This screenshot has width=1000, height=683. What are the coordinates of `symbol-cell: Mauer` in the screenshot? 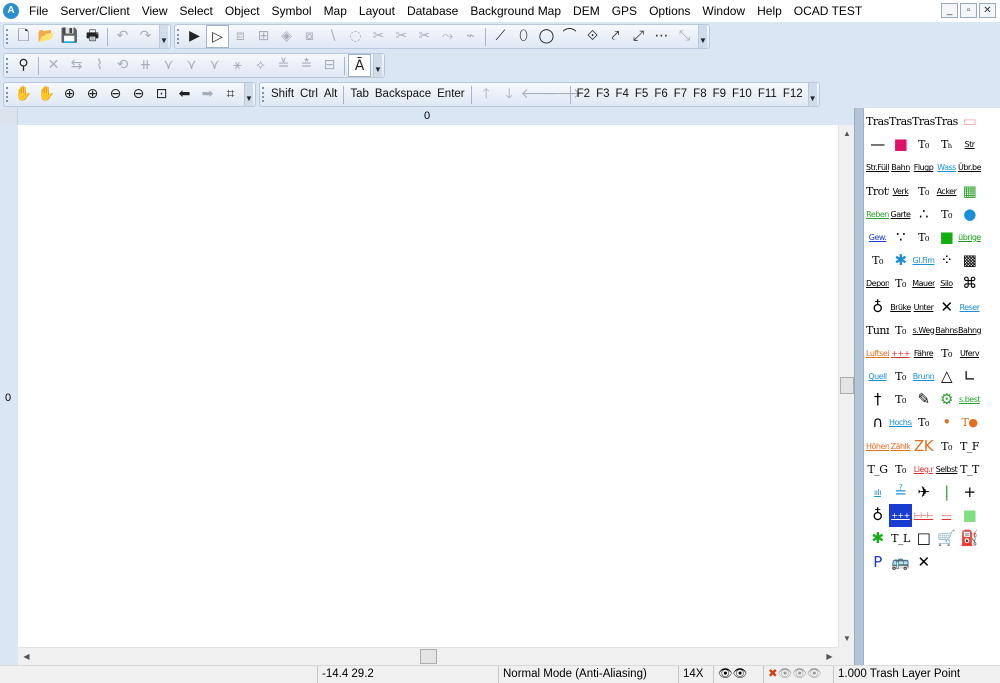 It's located at (923, 283).